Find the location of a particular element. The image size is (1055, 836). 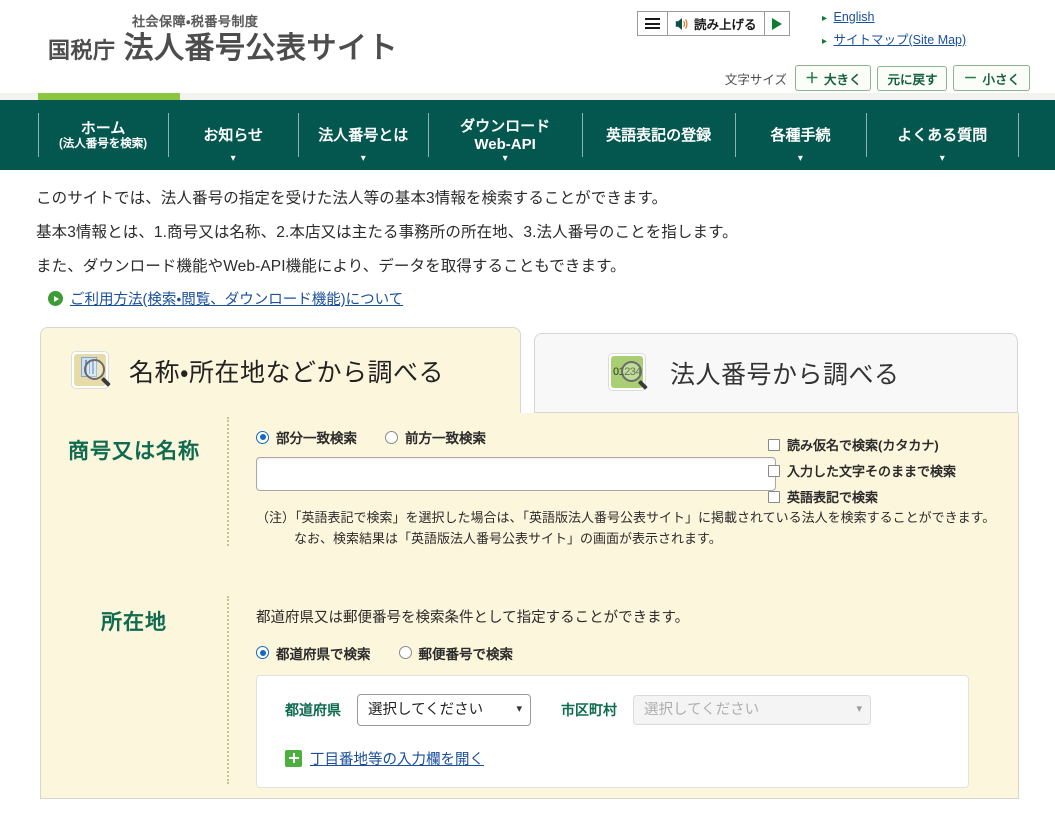

plus-icon: ＋ is located at coordinates (811, 78).